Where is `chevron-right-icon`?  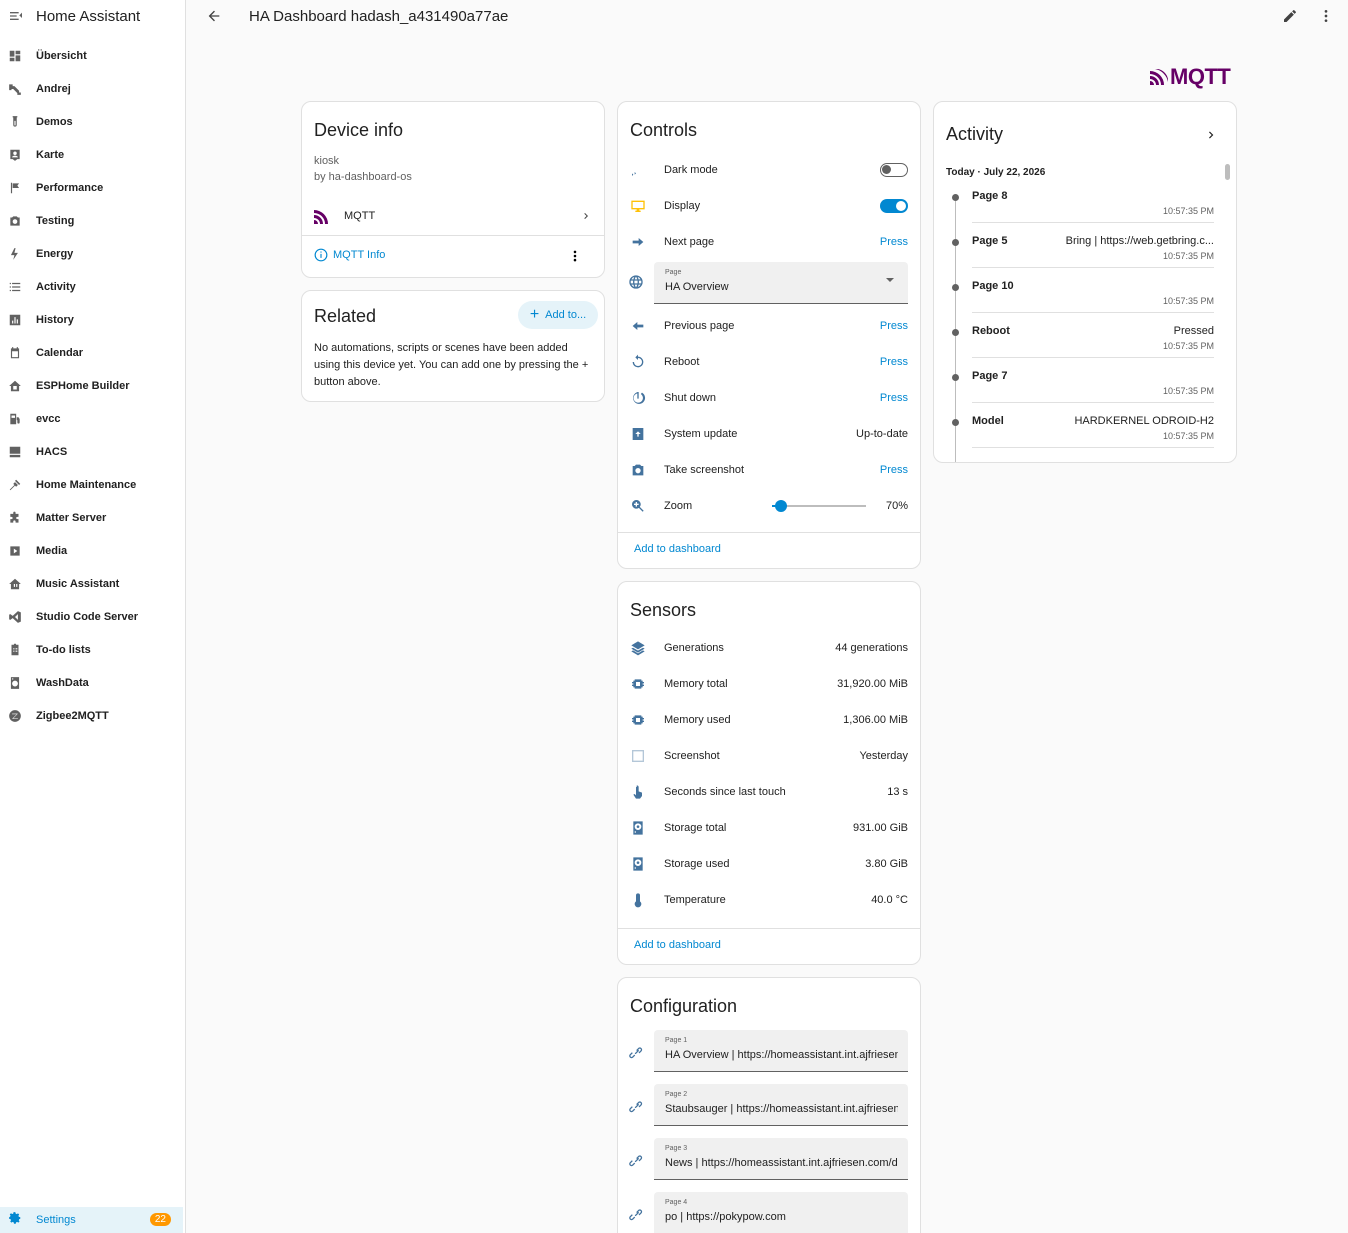 chevron-right-icon is located at coordinates (1211, 135).